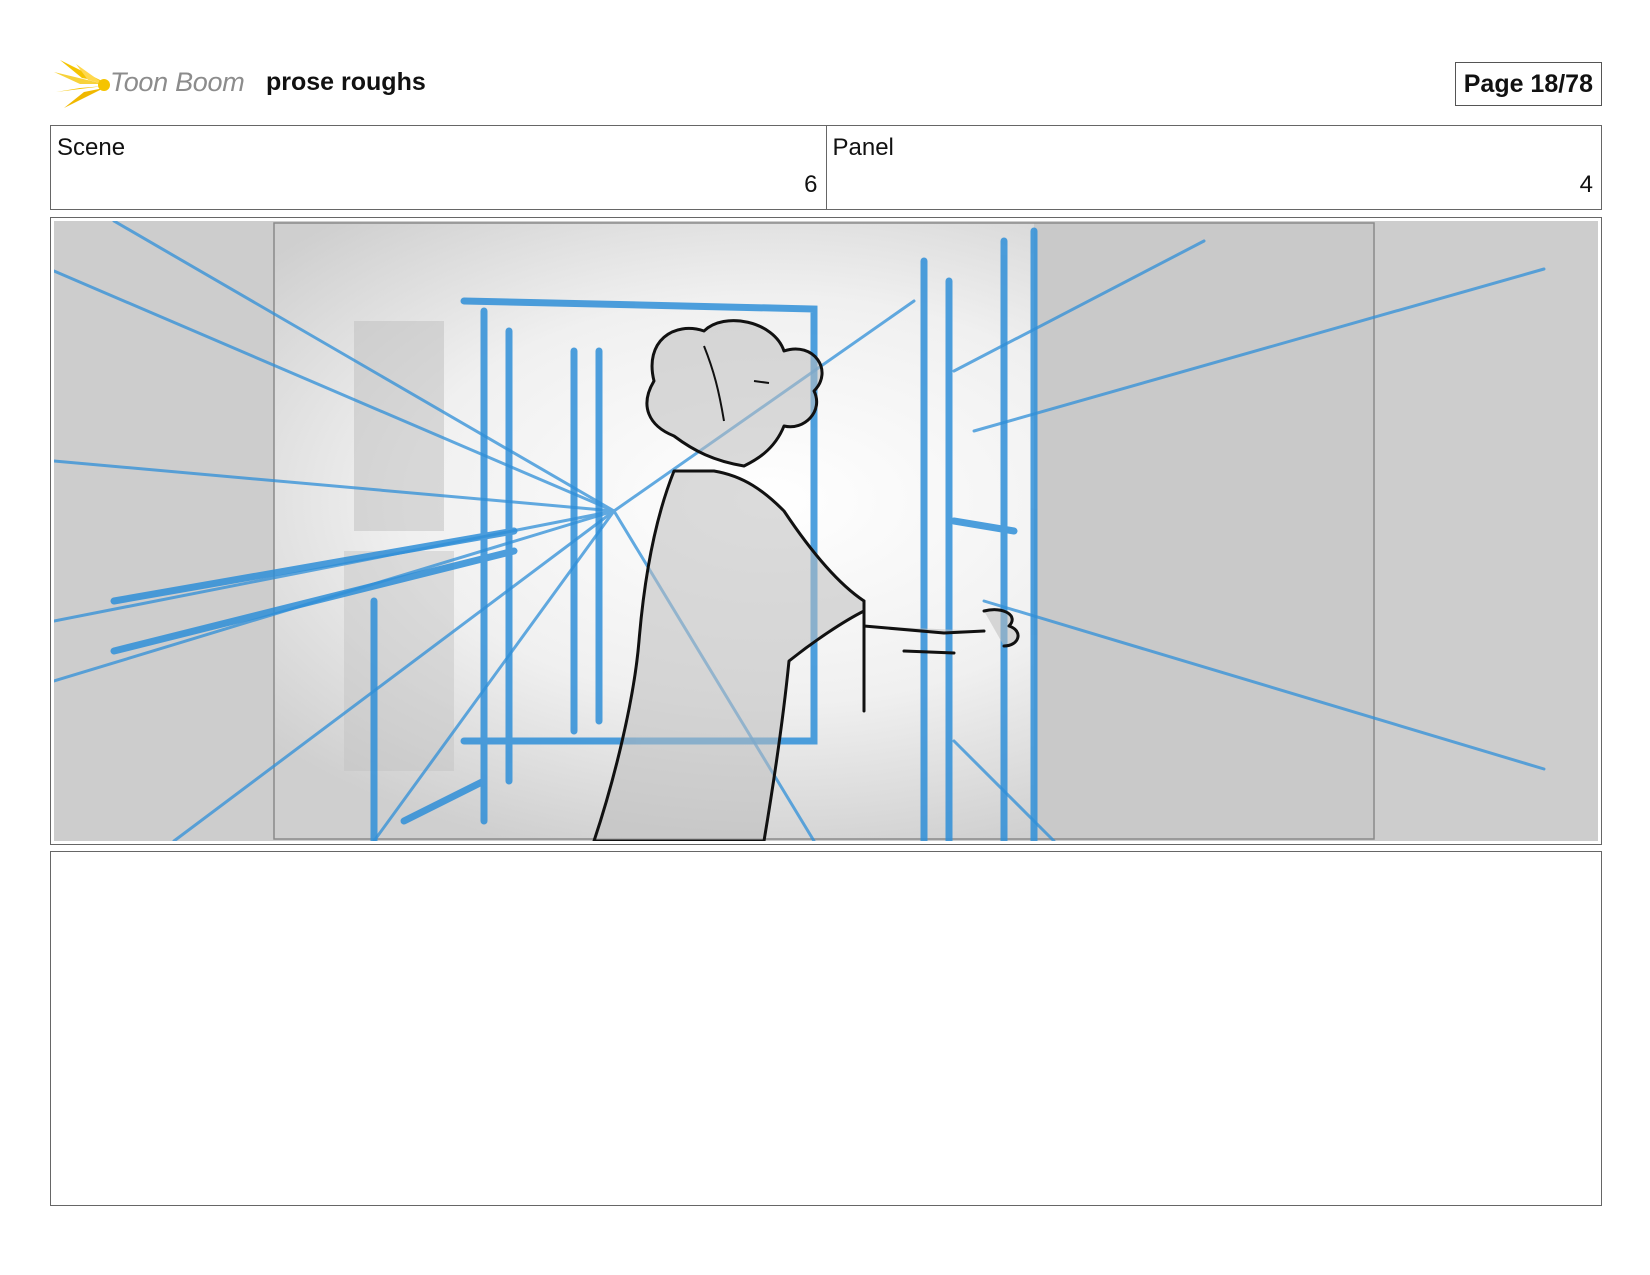 The image size is (1650, 1275). Describe the element at coordinates (826, 84) in the screenshot. I see `page-header: Toon Boom prose roughs Page 18/78` at that location.